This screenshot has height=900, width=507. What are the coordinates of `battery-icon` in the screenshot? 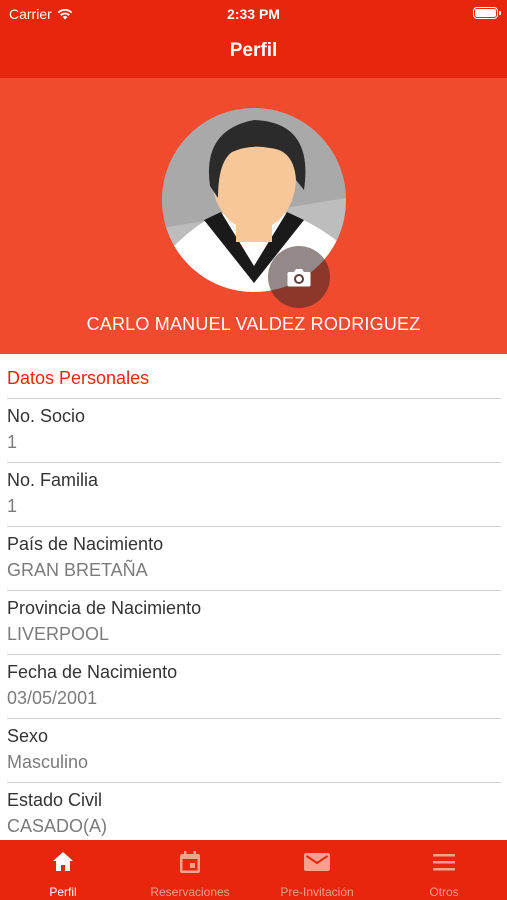 It's located at (487, 13).